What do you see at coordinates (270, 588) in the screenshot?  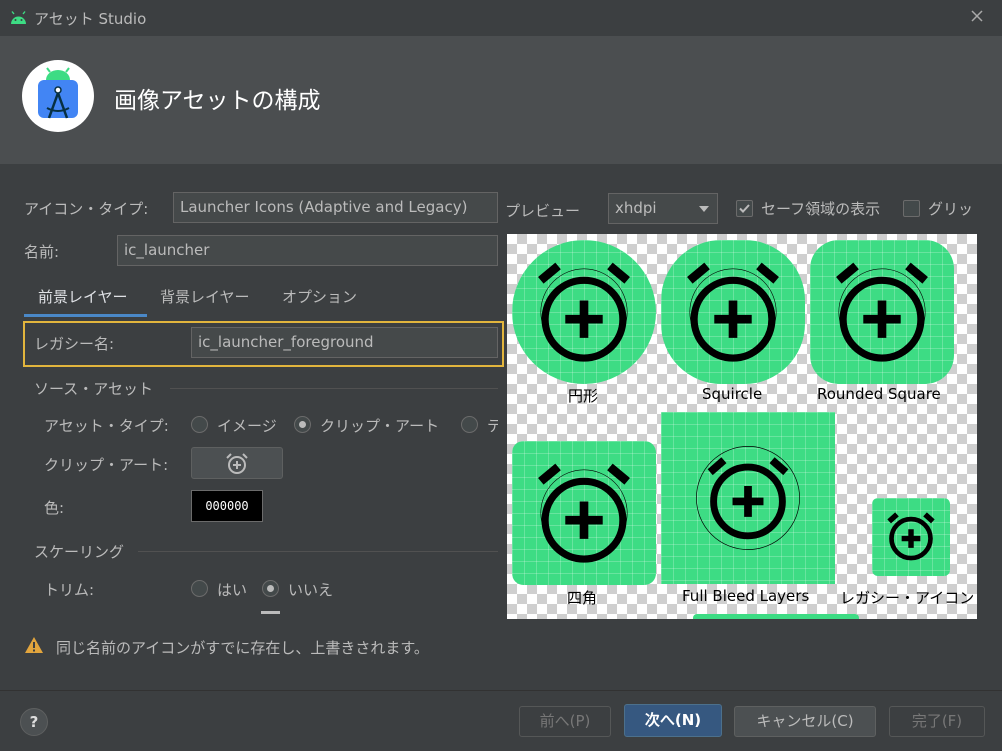 I see `radio-trim-no` at bounding box center [270, 588].